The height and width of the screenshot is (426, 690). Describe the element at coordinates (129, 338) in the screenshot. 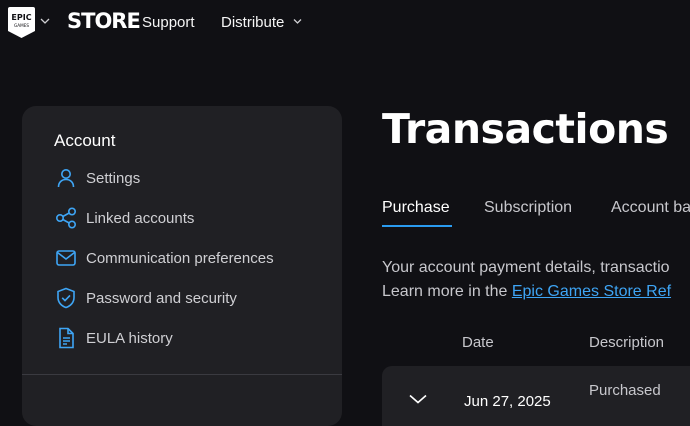

I see `sidebar-item-label: EULA history` at that location.